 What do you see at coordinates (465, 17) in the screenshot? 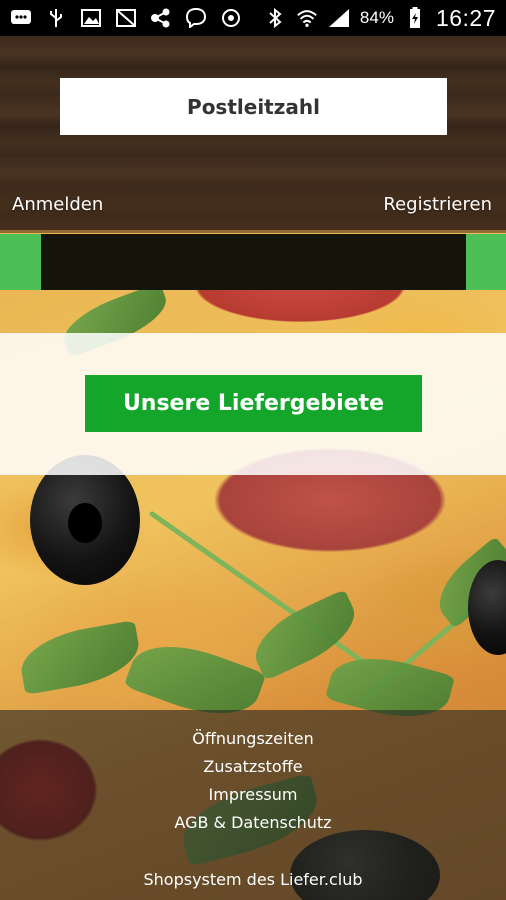
I see `clock: 16:27` at bounding box center [465, 17].